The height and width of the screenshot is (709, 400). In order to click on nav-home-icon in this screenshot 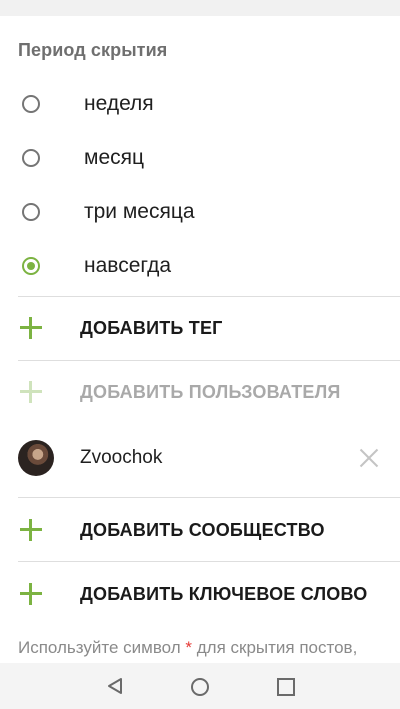, I will do `click(200, 687)`.